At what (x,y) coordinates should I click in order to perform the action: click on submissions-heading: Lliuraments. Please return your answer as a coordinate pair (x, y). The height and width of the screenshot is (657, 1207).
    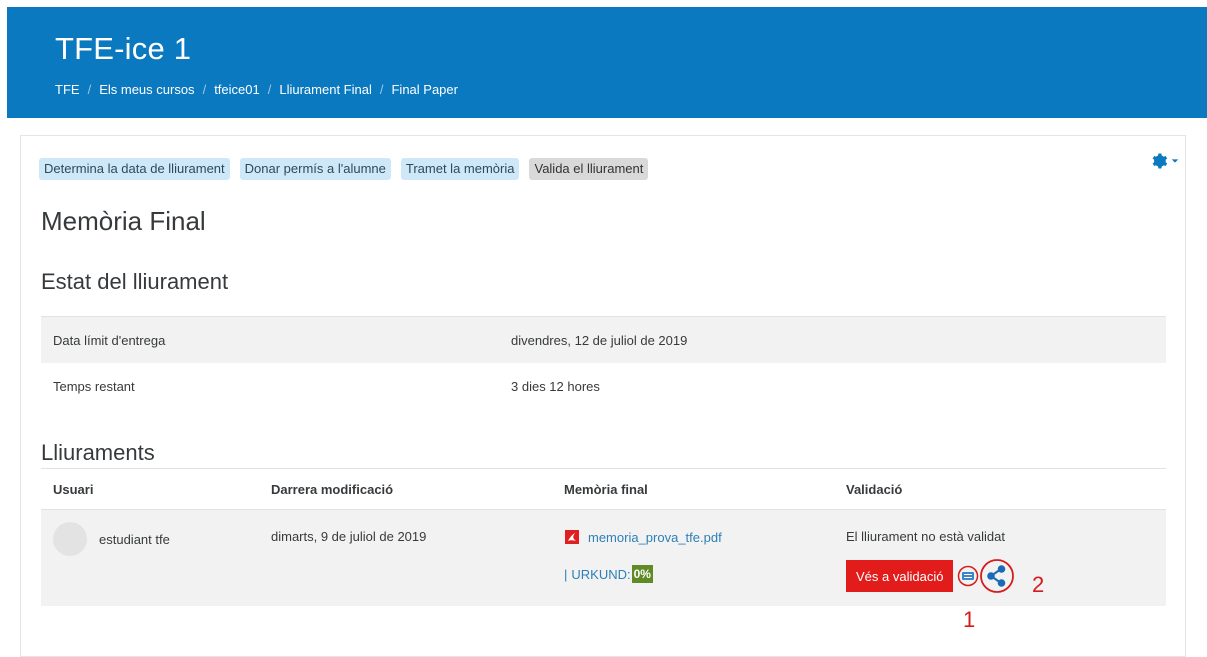
    Looking at the image, I should click on (98, 452).